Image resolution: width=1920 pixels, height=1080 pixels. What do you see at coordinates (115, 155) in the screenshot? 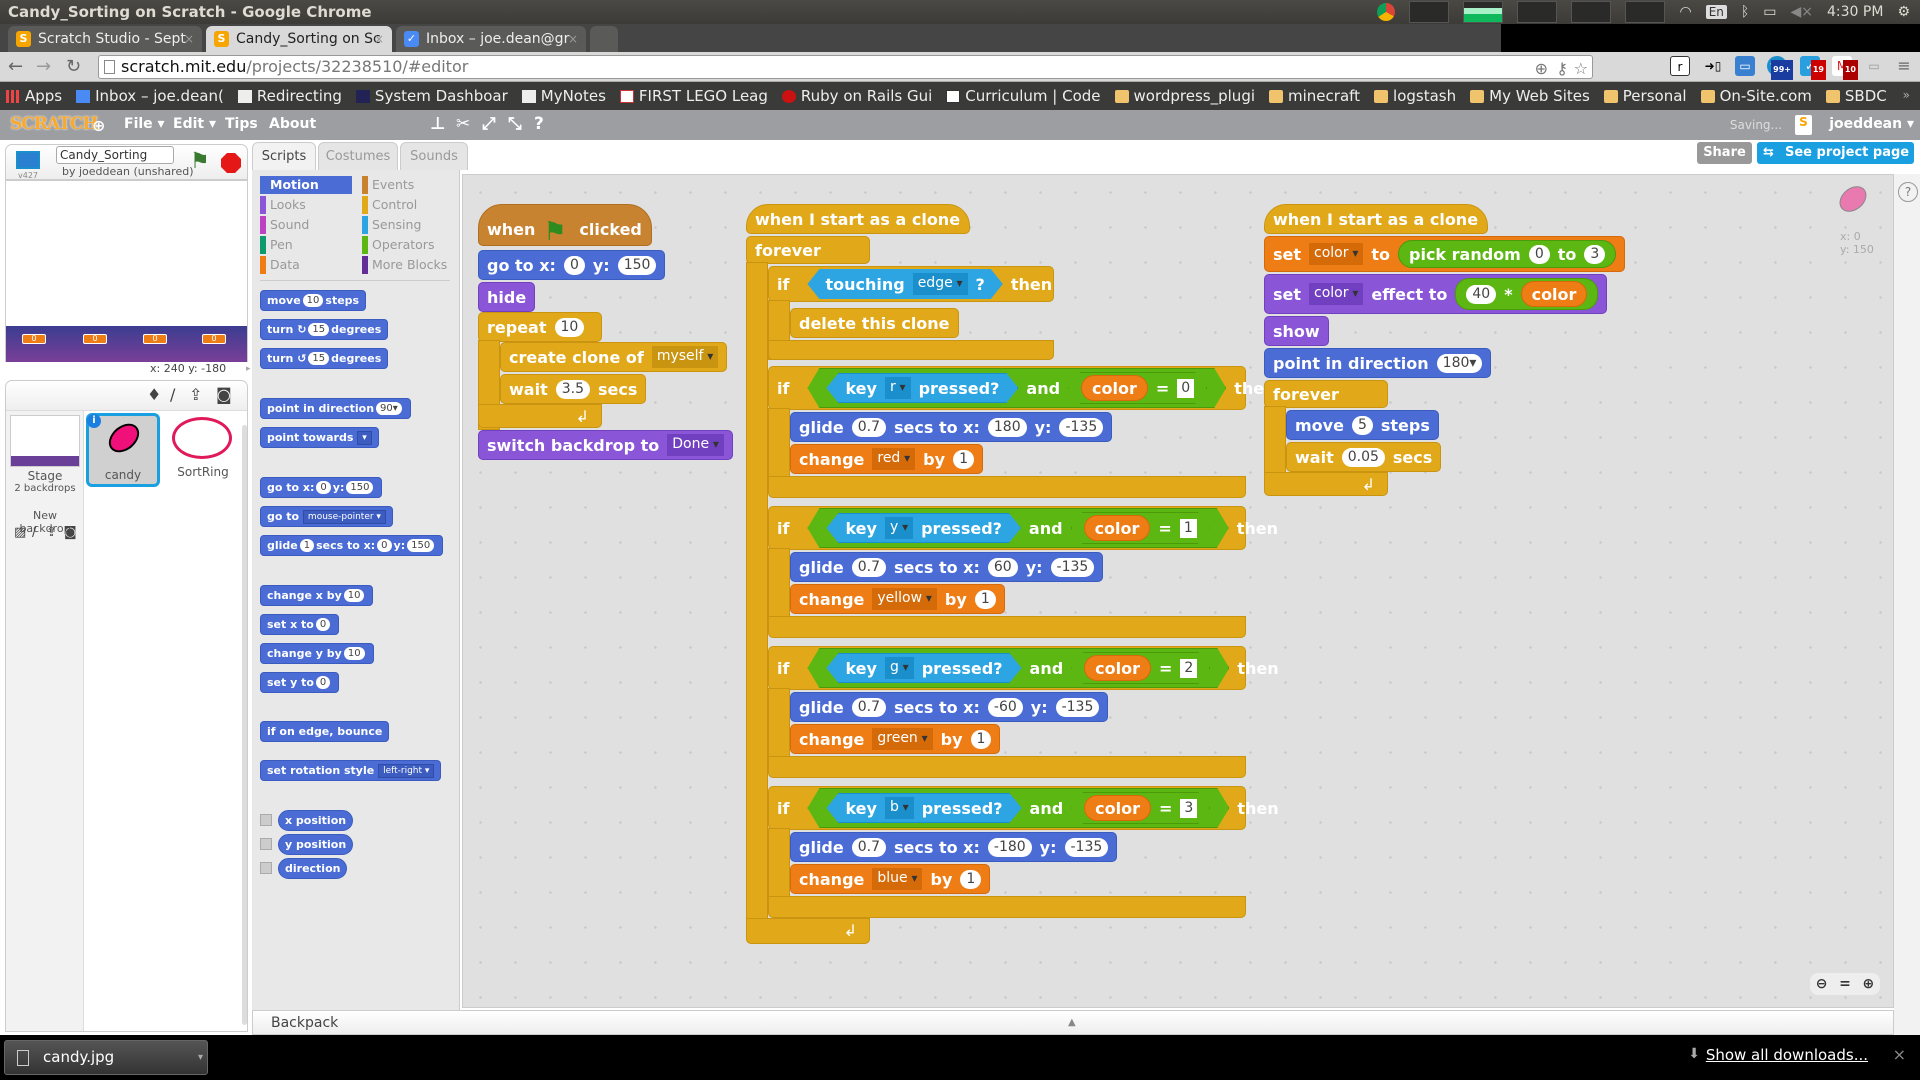
I see `project-title-input: Candy_Sorting` at bounding box center [115, 155].